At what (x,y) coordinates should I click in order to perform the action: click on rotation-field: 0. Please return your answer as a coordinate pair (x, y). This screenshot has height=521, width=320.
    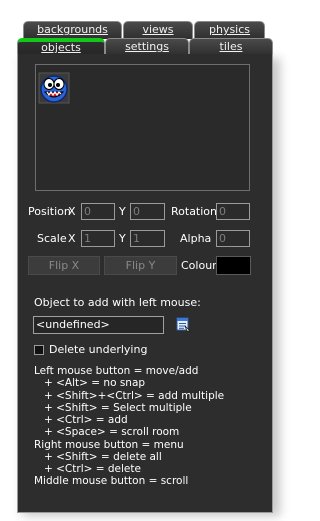
    Looking at the image, I should click on (233, 211).